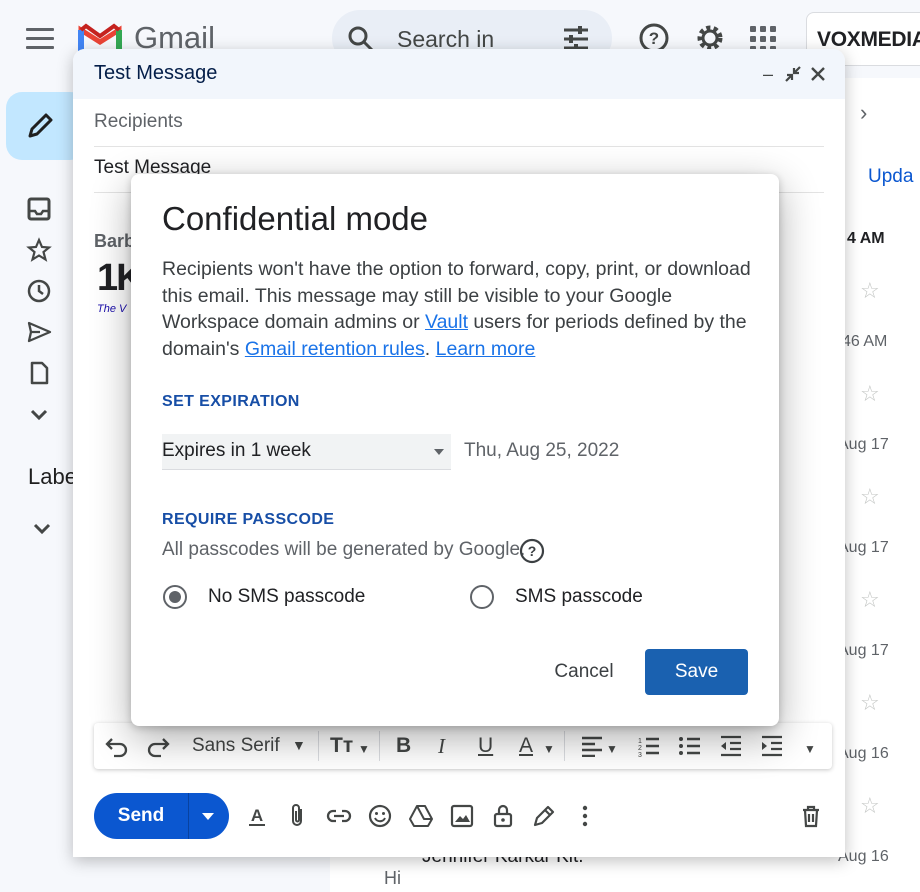 The height and width of the screenshot is (892, 920). I want to click on learn-more-link: Learn more, so click(486, 349).